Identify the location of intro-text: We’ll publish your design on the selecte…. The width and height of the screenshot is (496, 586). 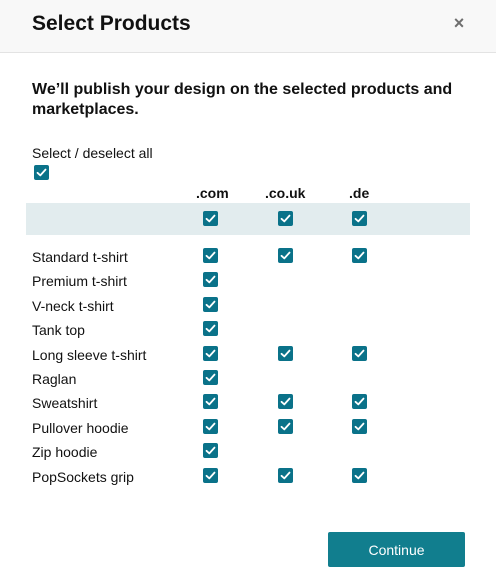
(242, 99).